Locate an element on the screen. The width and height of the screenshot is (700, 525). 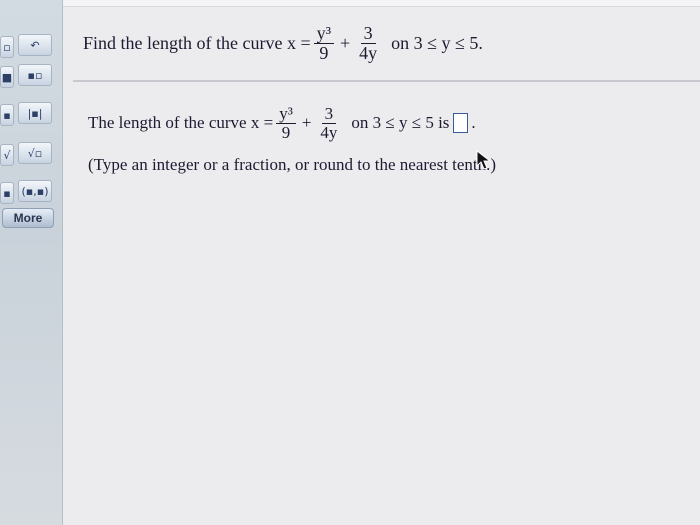
answer-fraction-2-denominator: 4y is located at coordinates (329, 132).